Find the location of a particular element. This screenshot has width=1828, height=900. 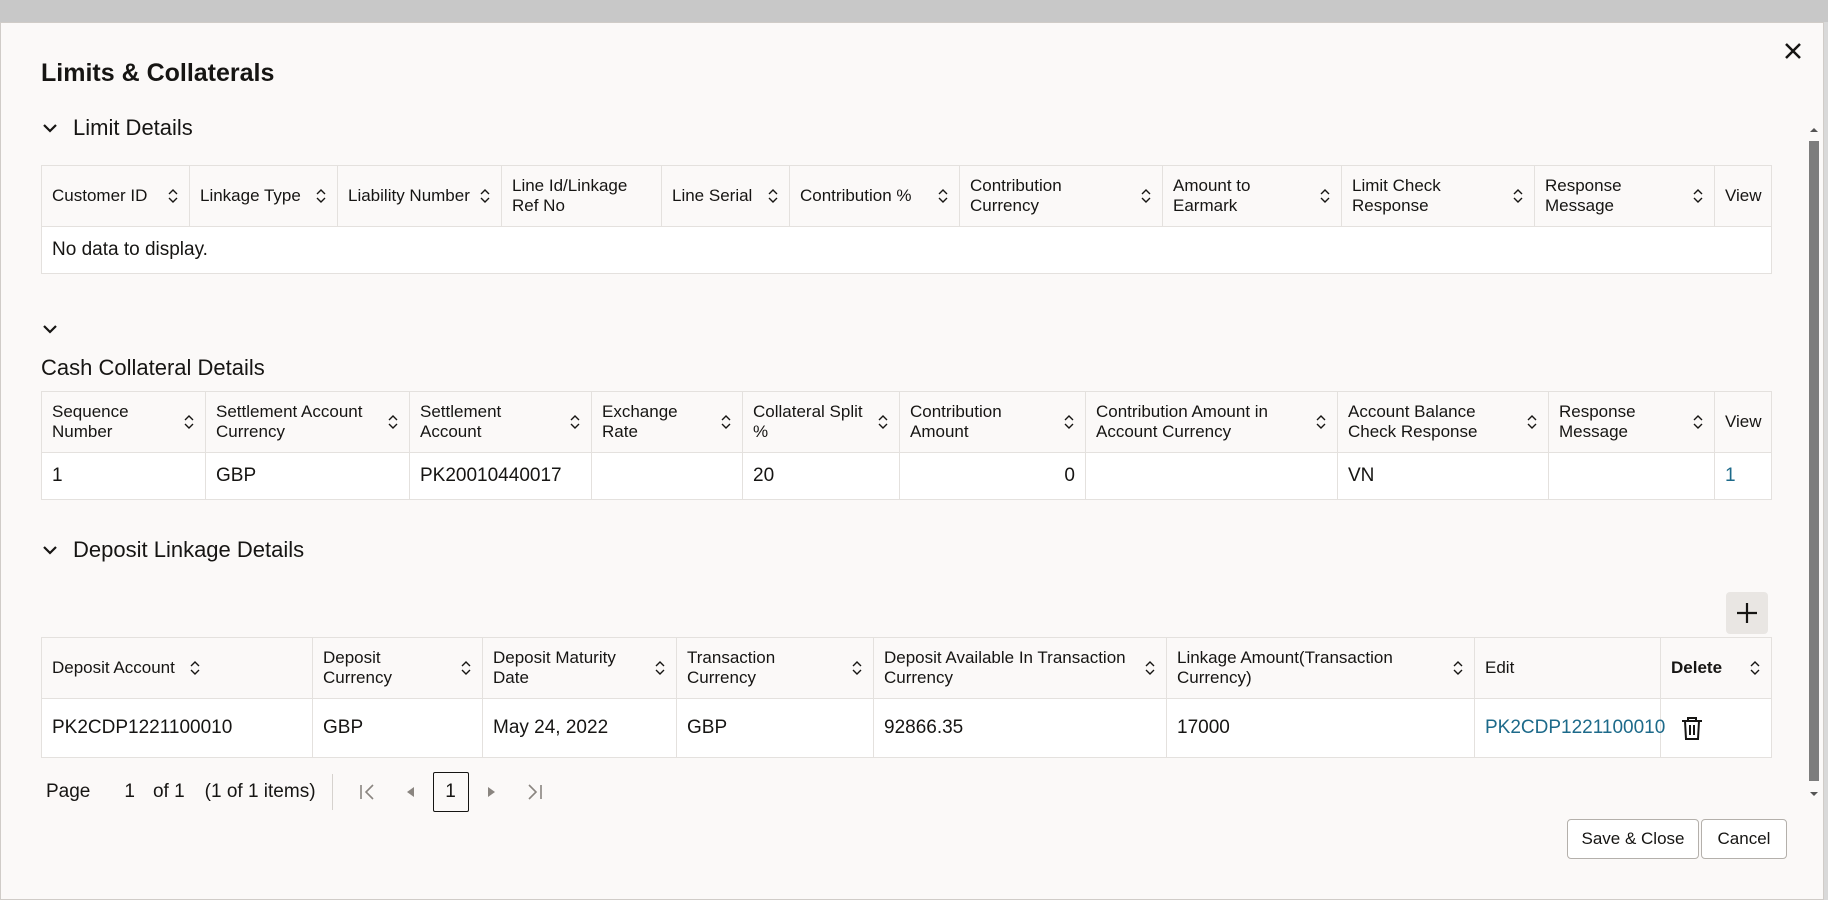

empty-message: No data to display. is located at coordinates (906, 250).